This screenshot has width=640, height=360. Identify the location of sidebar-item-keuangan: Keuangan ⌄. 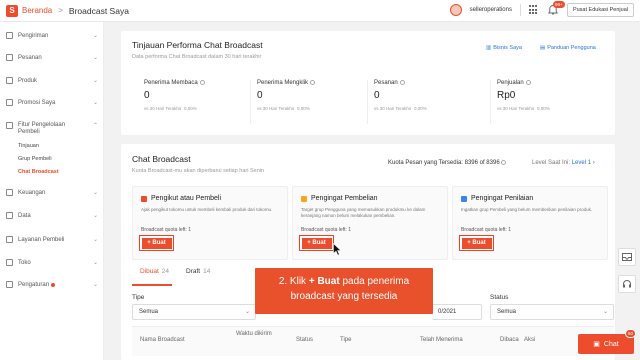
(52, 192).